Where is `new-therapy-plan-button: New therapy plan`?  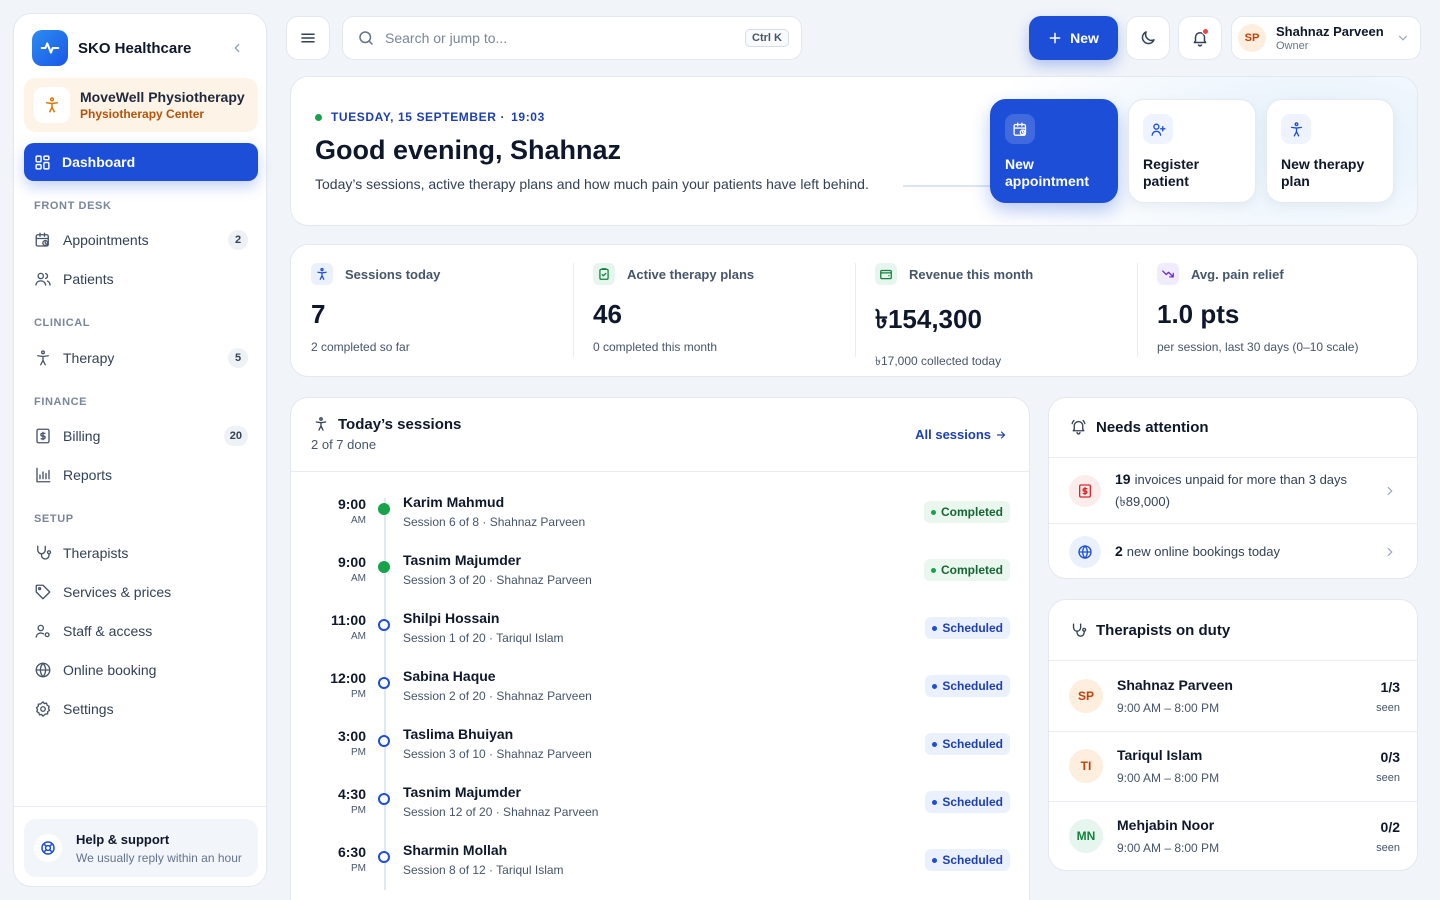
new-therapy-plan-button: New therapy plan is located at coordinates (1330, 151).